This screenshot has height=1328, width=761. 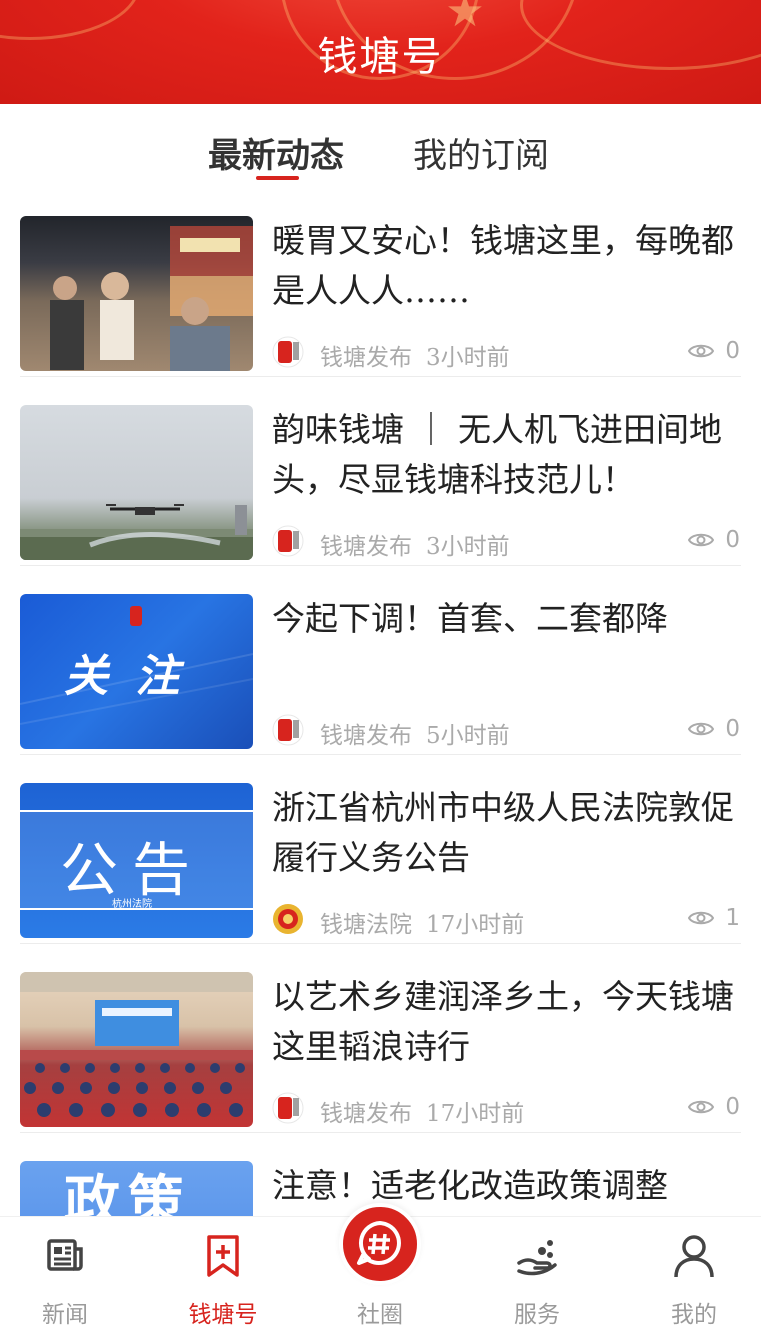 What do you see at coordinates (537, 1258) in the screenshot?
I see `hand-service-icon` at bounding box center [537, 1258].